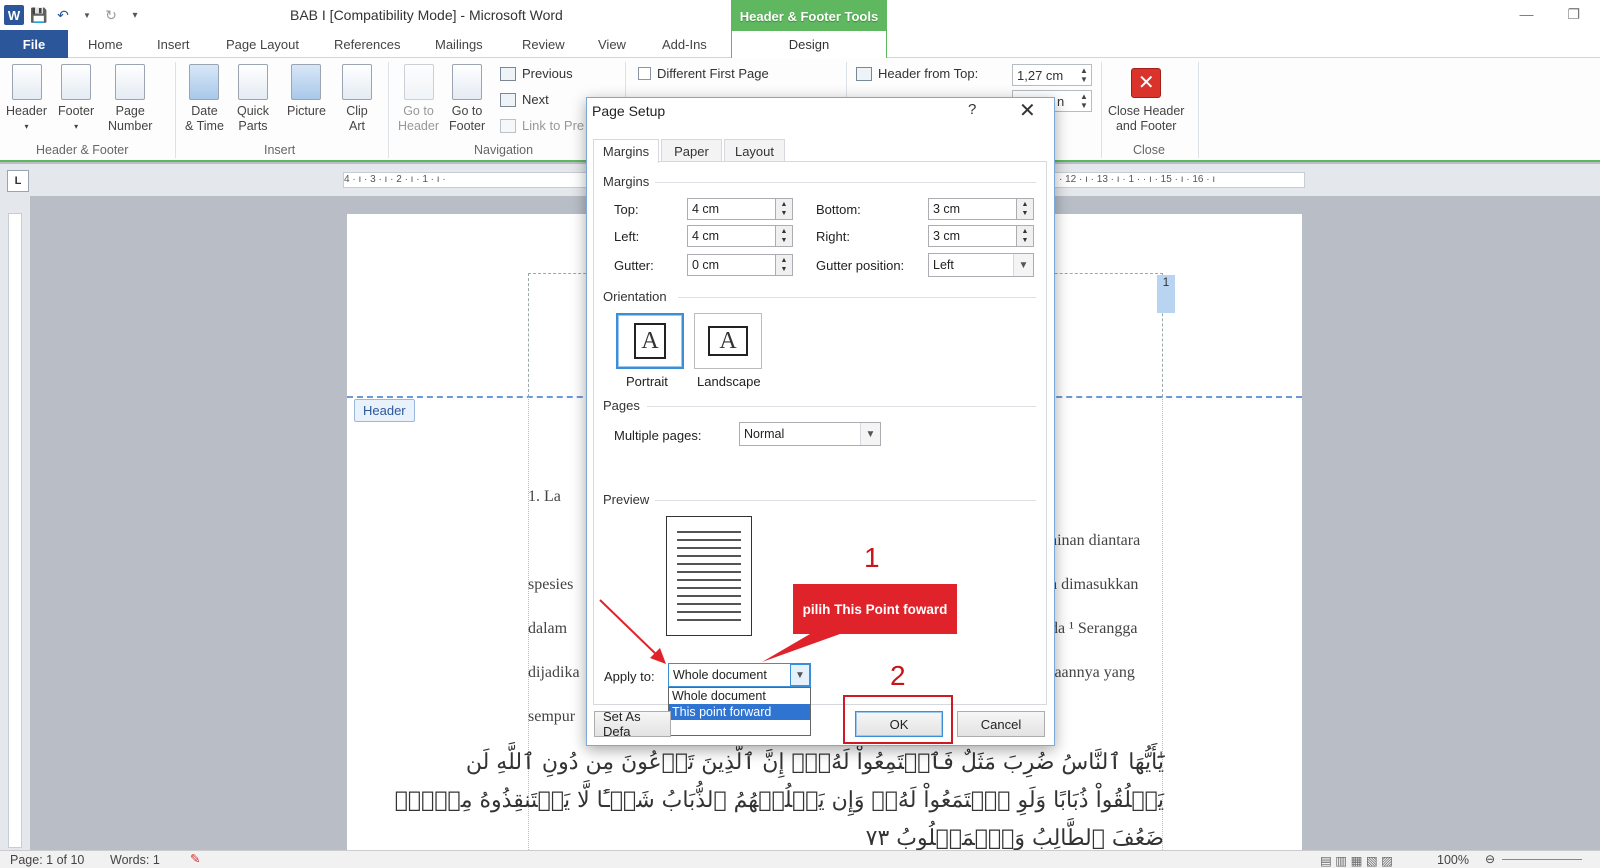 The width and height of the screenshot is (1600, 868). What do you see at coordinates (554, 672) in the screenshot?
I see `text-fragment-left: dijadika` at bounding box center [554, 672].